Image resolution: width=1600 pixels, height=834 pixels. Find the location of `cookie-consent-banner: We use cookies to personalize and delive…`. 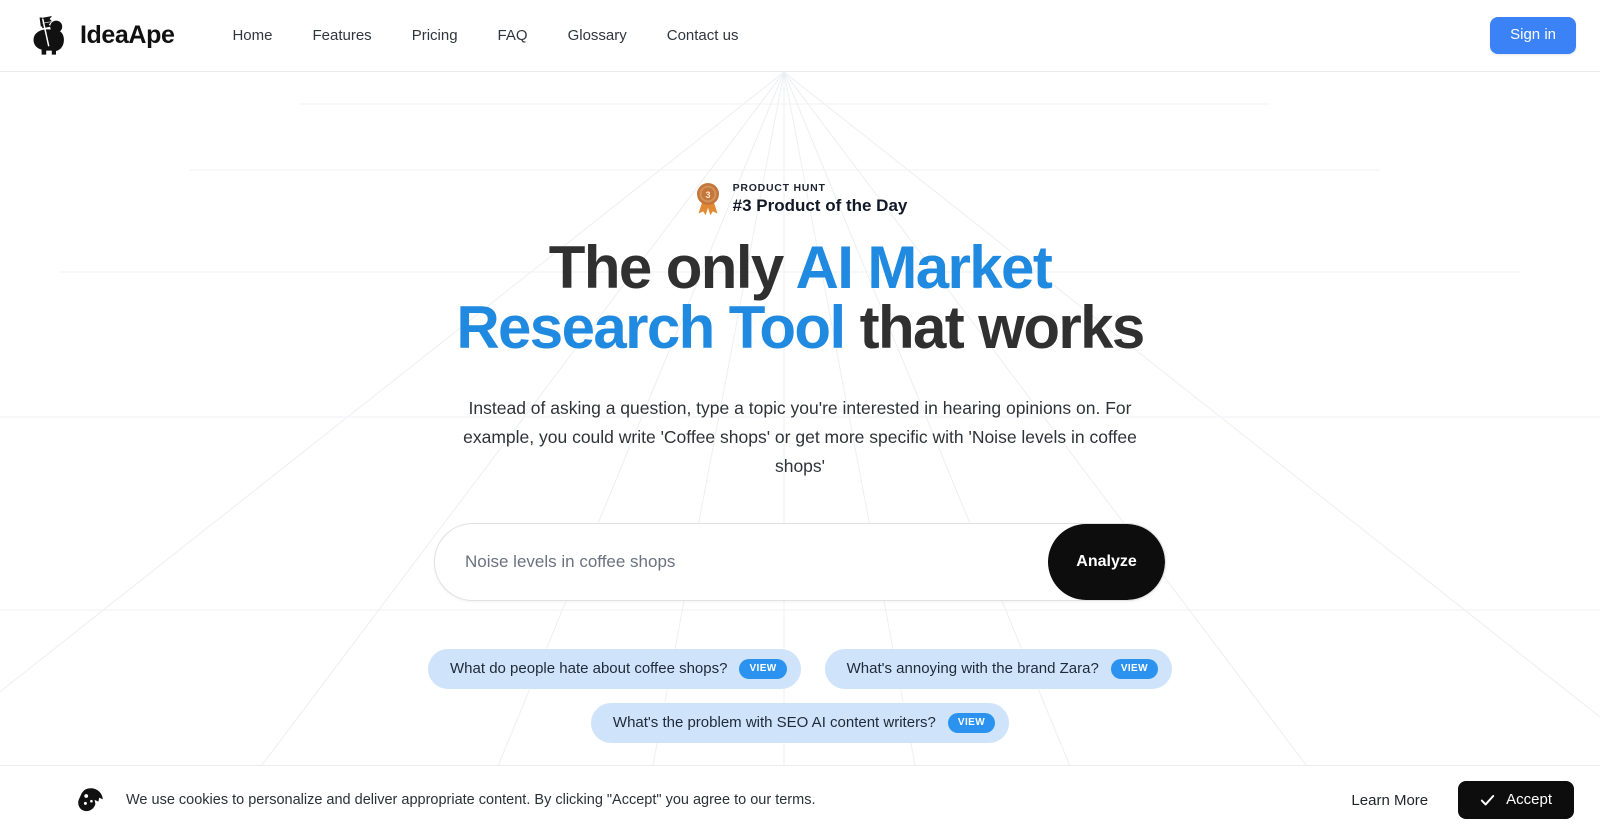

cookie-consent-banner: We use cookies to personalize and delive… is located at coordinates (800, 799).